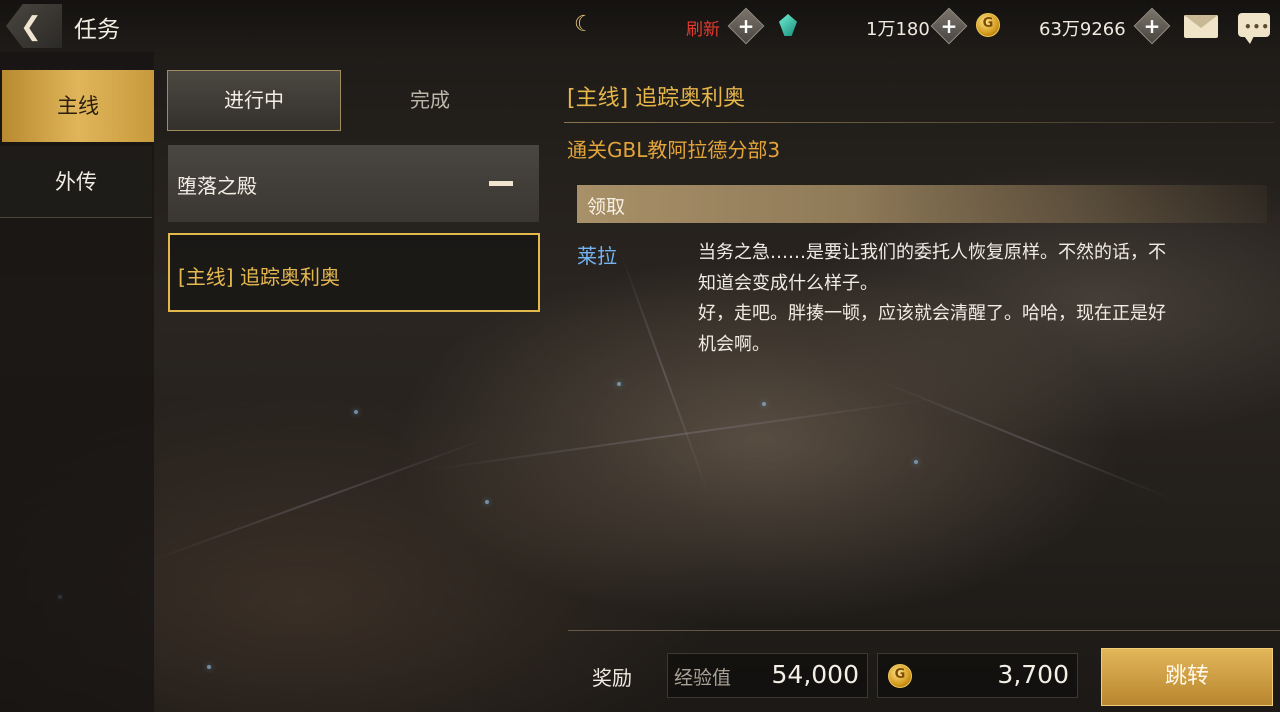 This screenshot has height=712, width=1280. What do you see at coordinates (977, 675) in the screenshot?
I see `gold-reward: 3,700` at bounding box center [977, 675].